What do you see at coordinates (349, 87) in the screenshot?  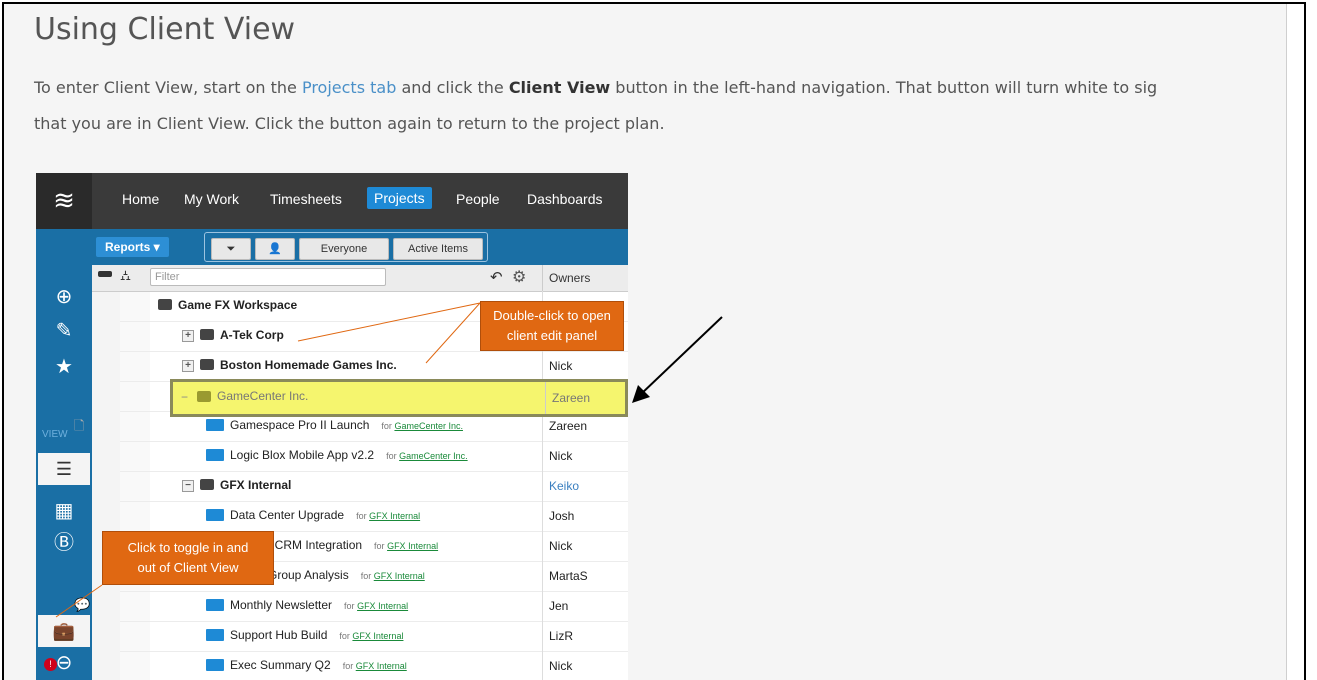 I see `projects-tab-link: Projects tab` at bounding box center [349, 87].